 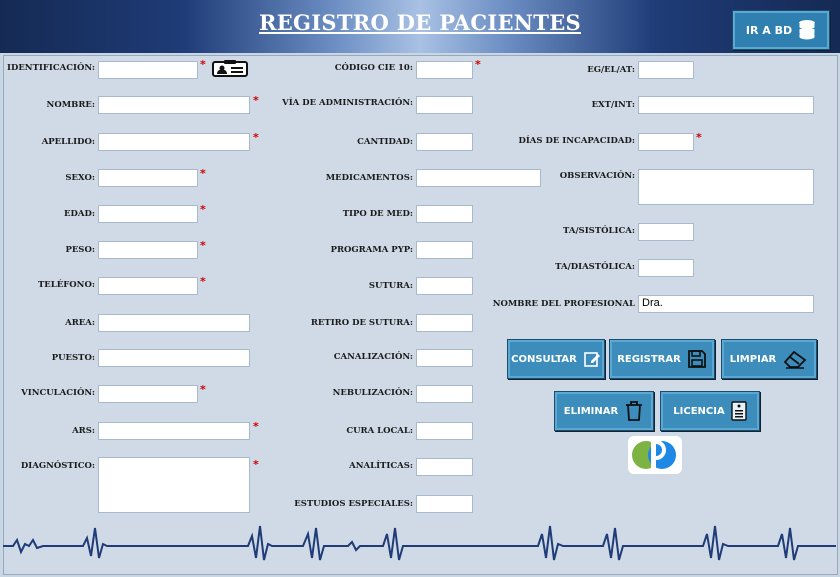 What do you see at coordinates (174, 485) in the screenshot?
I see `diagnostico-textarea` at bounding box center [174, 485].